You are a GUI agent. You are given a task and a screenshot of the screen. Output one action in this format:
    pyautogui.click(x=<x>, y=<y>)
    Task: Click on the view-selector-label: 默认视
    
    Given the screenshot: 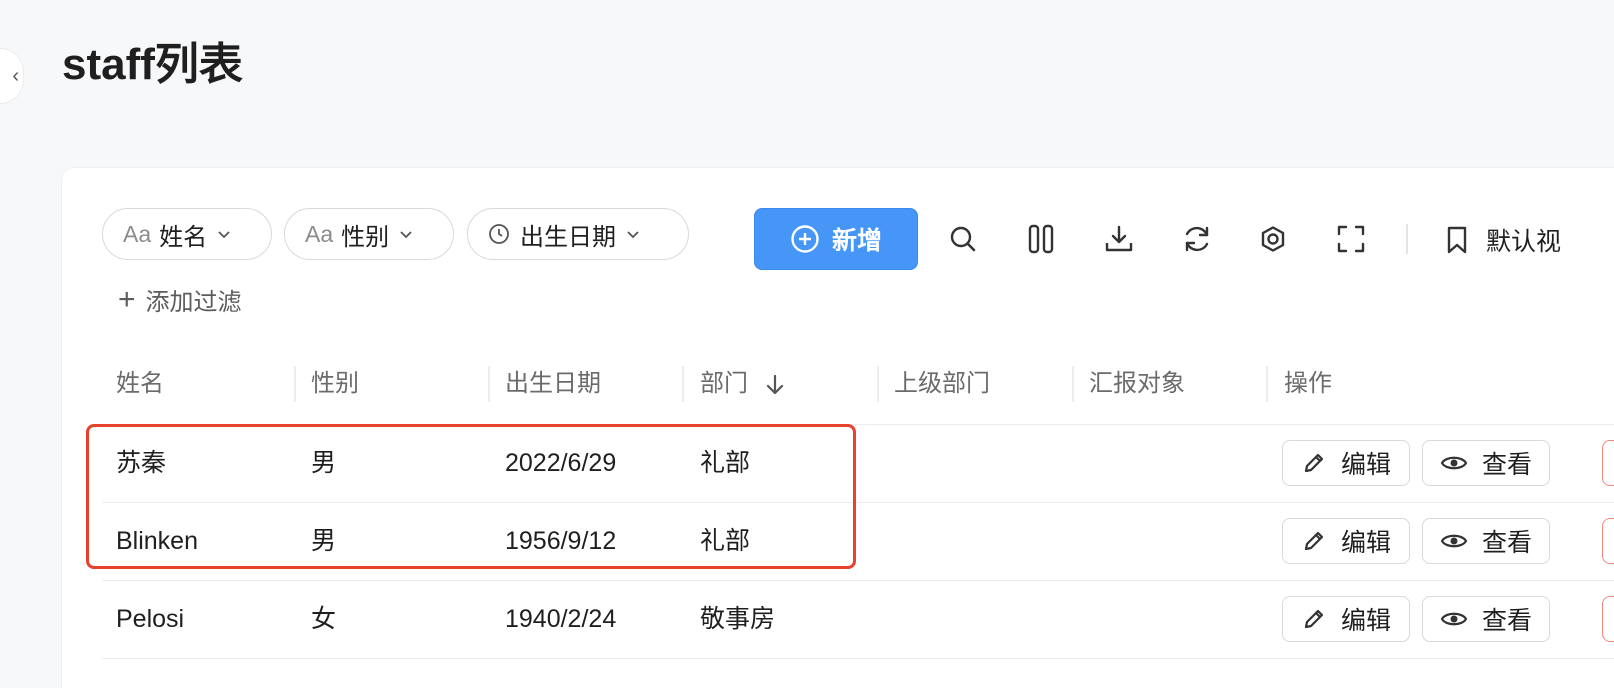 What is the action you would take?
    pyautogui.click(x=1524, y=242)
    